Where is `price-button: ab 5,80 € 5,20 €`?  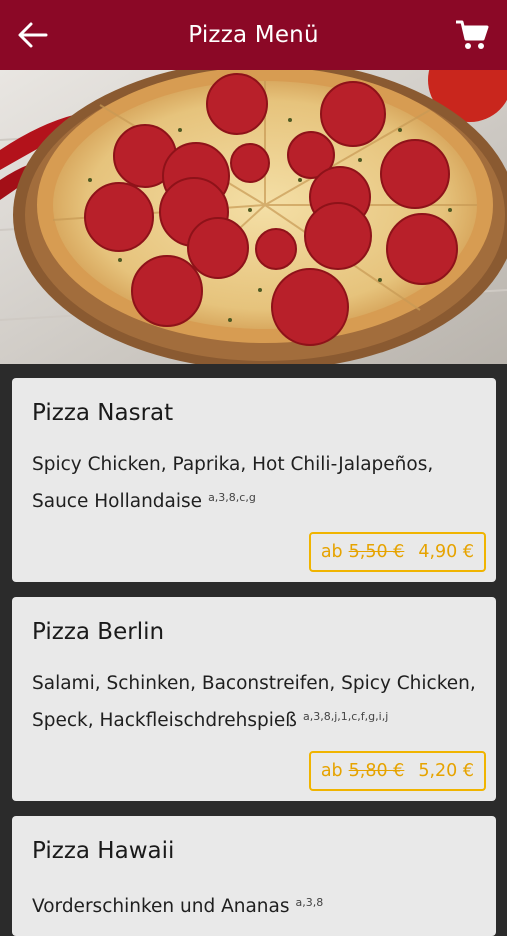
price-button: ab 5,80 € 5,20 € is located at coordinates (397, 771).